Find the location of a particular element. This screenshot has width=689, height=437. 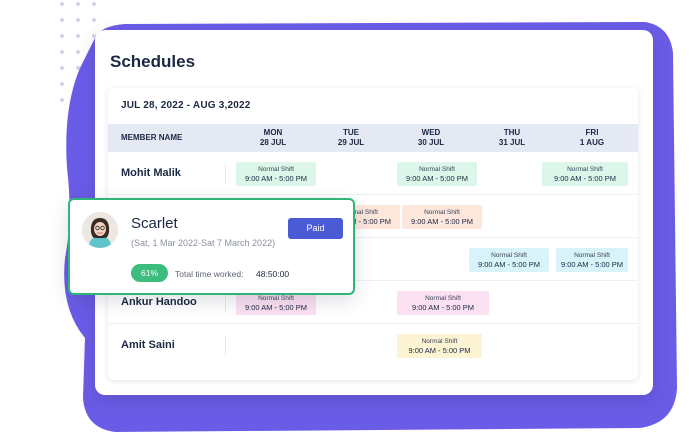

date-range: JUL 28, 2022 - AUG 3,2022 is located at coordinates (186, 105).